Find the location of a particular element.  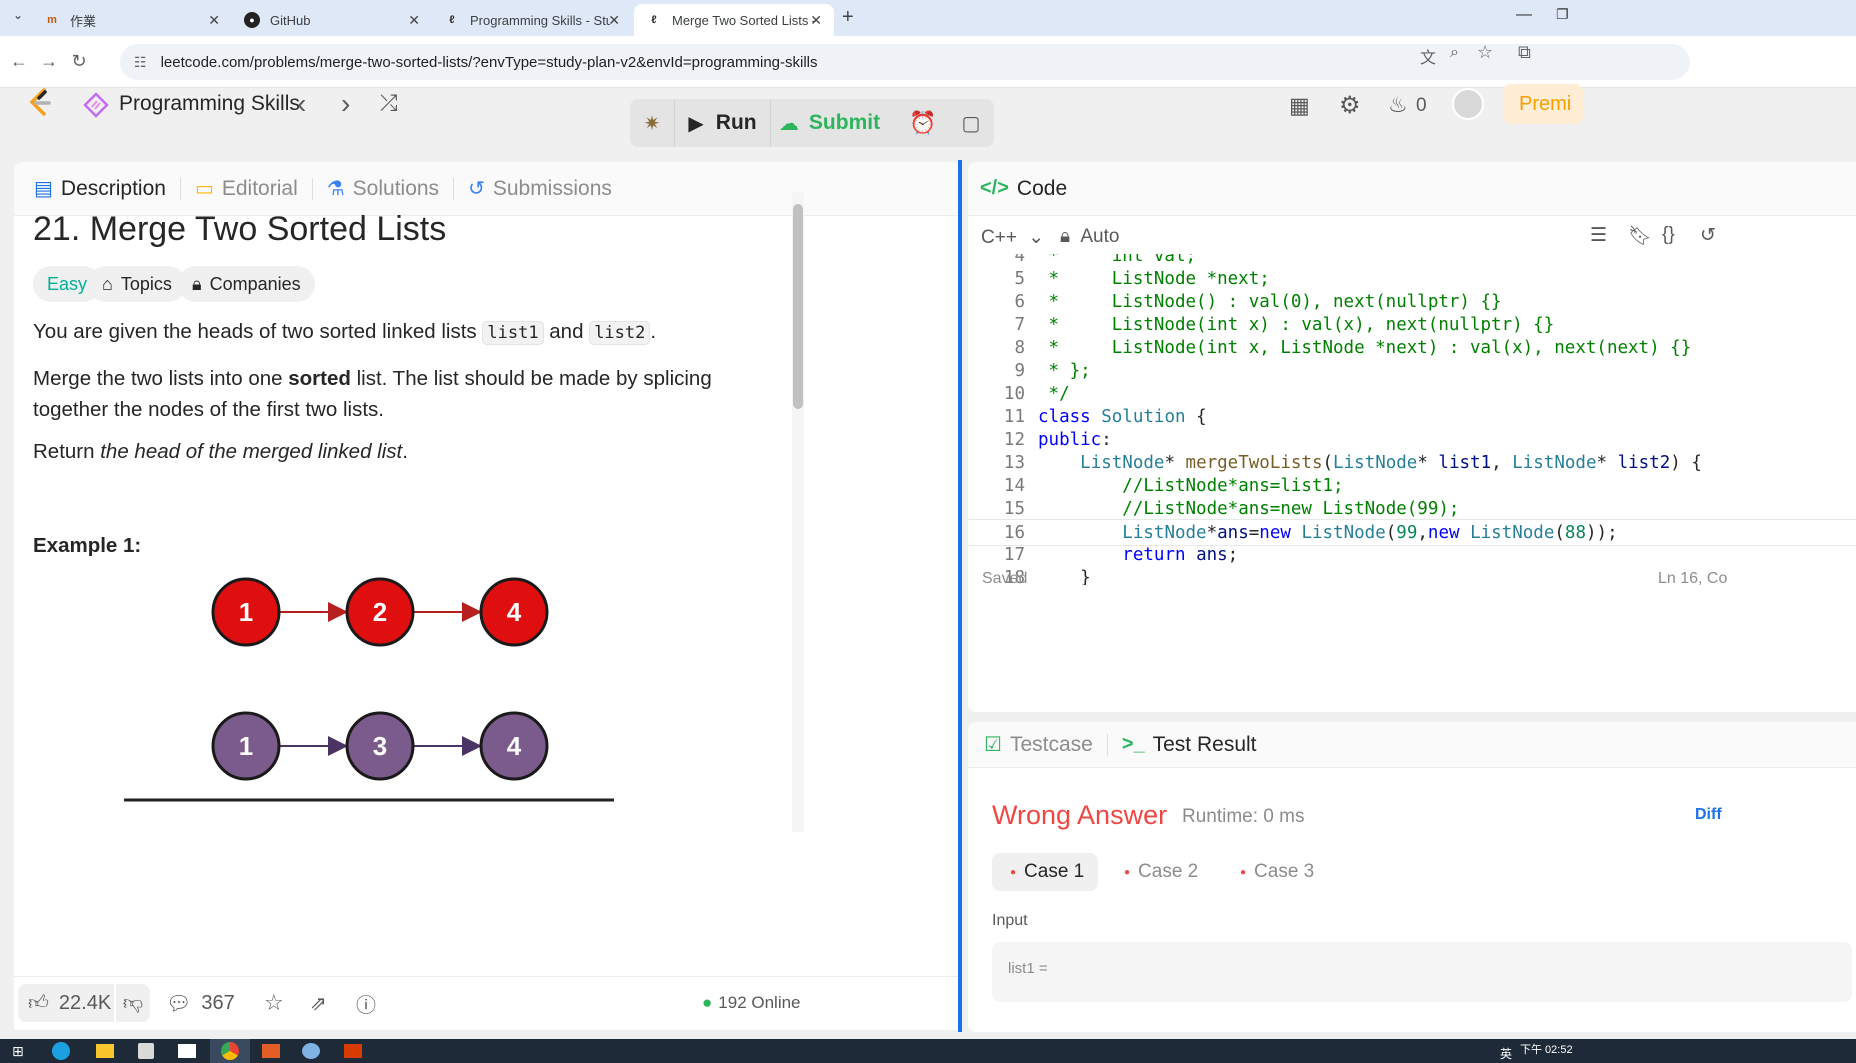

layout-icon: ▦ is located at coordinates (1299, 106).